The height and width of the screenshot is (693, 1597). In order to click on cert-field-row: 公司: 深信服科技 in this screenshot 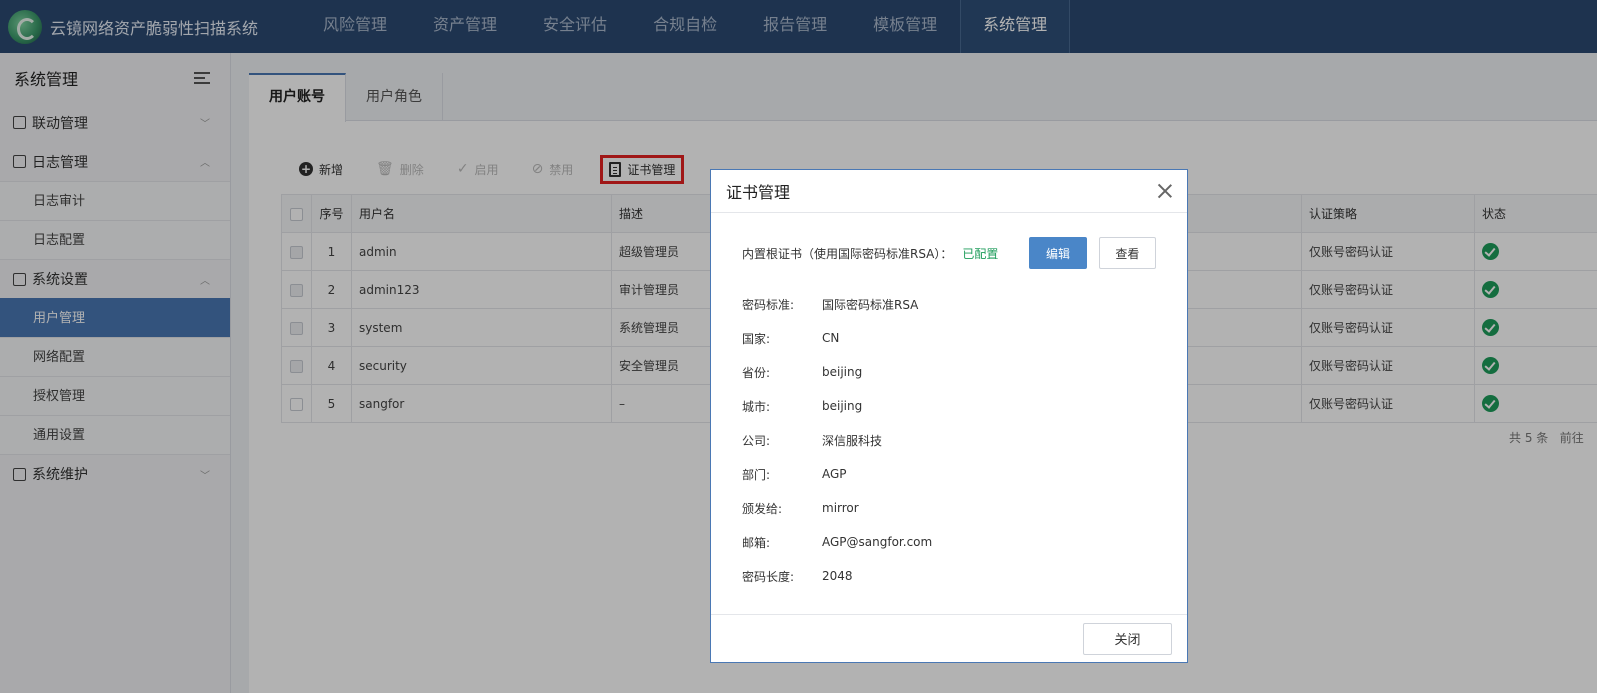, I will do `click(949, 440)`.